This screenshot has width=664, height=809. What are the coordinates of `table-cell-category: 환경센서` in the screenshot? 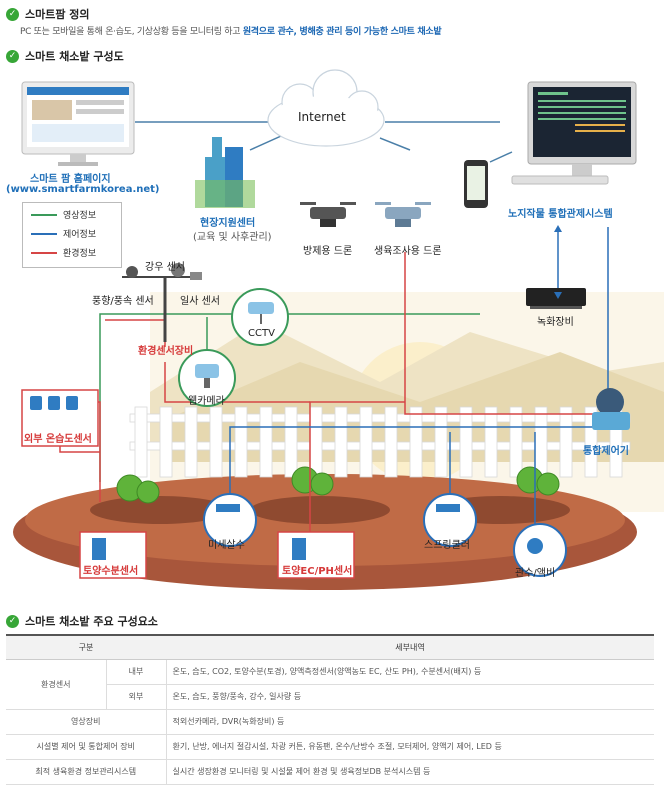 It's located at (56, 684).